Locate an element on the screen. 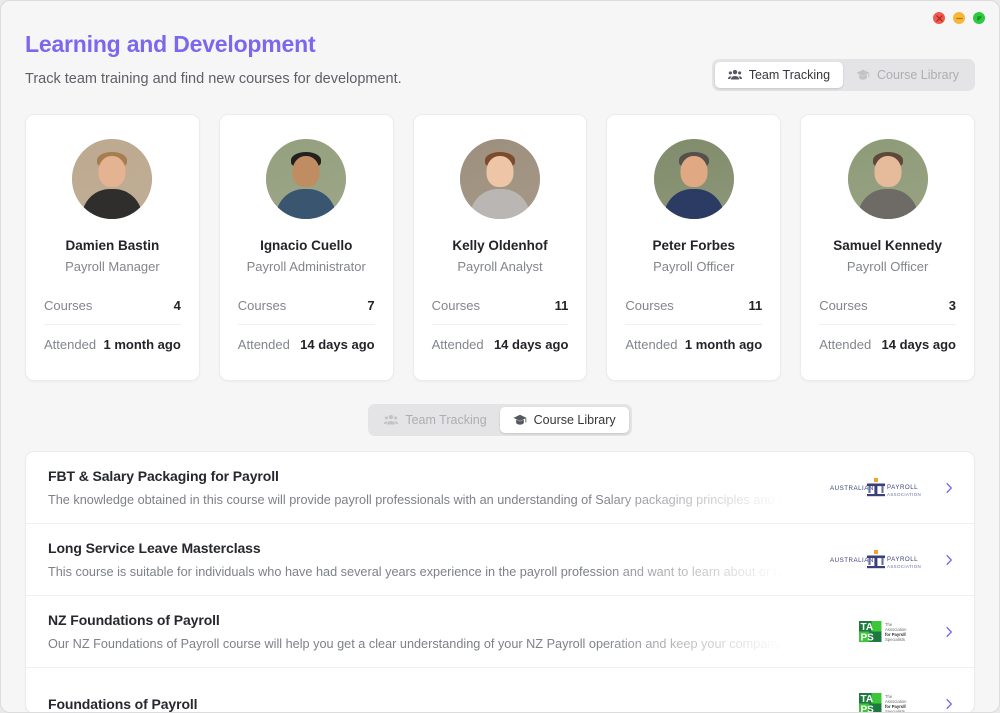  segmented-control: Team Tracking Course Library is located at coordinates (500, 420).